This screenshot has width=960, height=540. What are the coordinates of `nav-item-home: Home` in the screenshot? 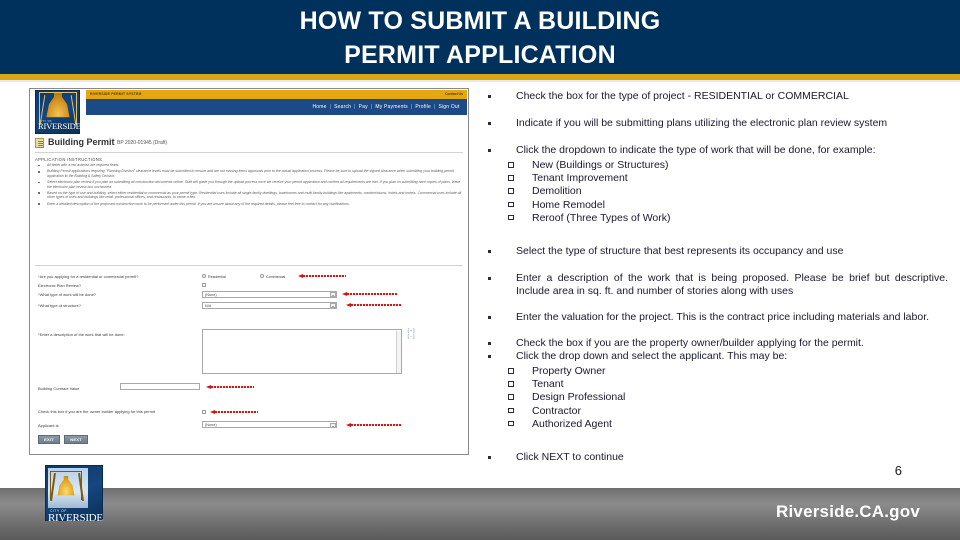 It's located at (319, 107).